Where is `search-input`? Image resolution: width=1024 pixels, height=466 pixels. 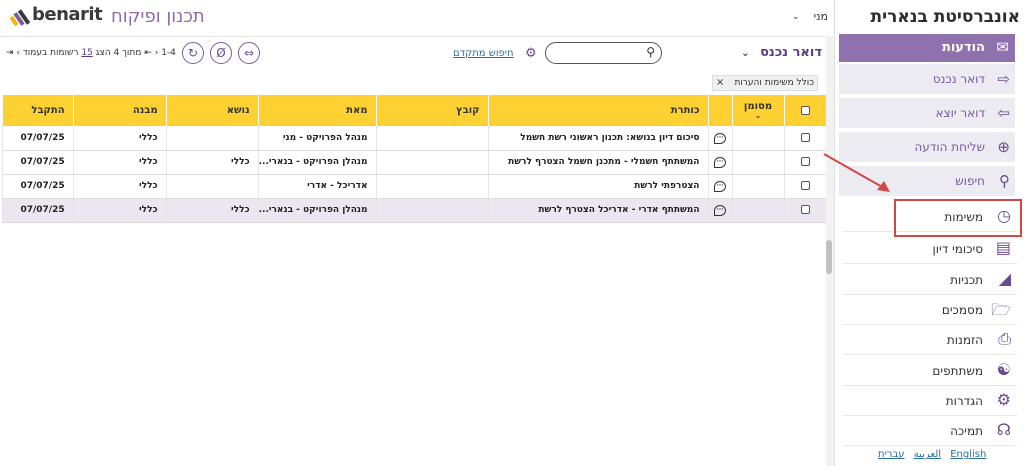 search-input is located at coordinates (596, 53).